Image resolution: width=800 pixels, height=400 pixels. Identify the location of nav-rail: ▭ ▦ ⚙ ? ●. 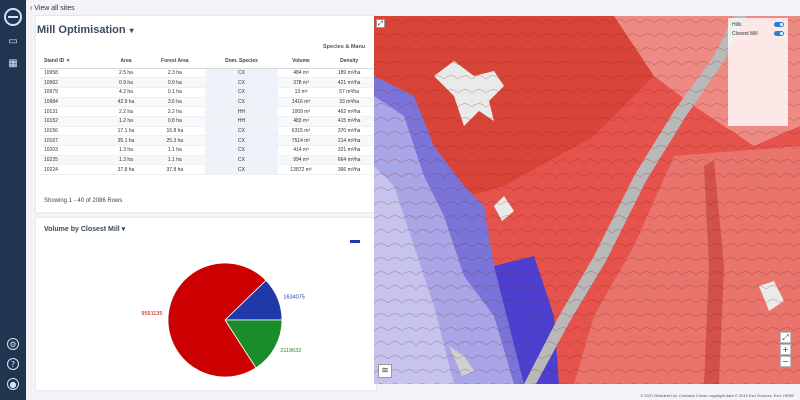
(13, 200).